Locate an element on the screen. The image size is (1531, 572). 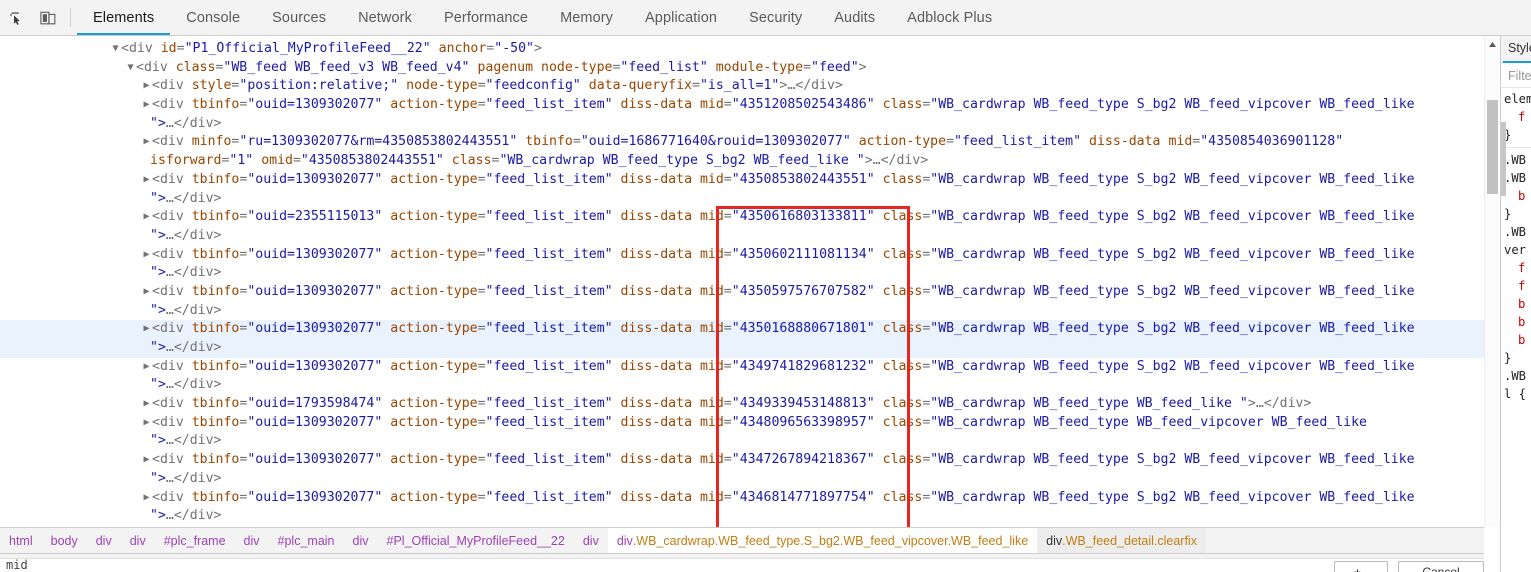
stepper-button: + - is located at coordinates (1361, 566).